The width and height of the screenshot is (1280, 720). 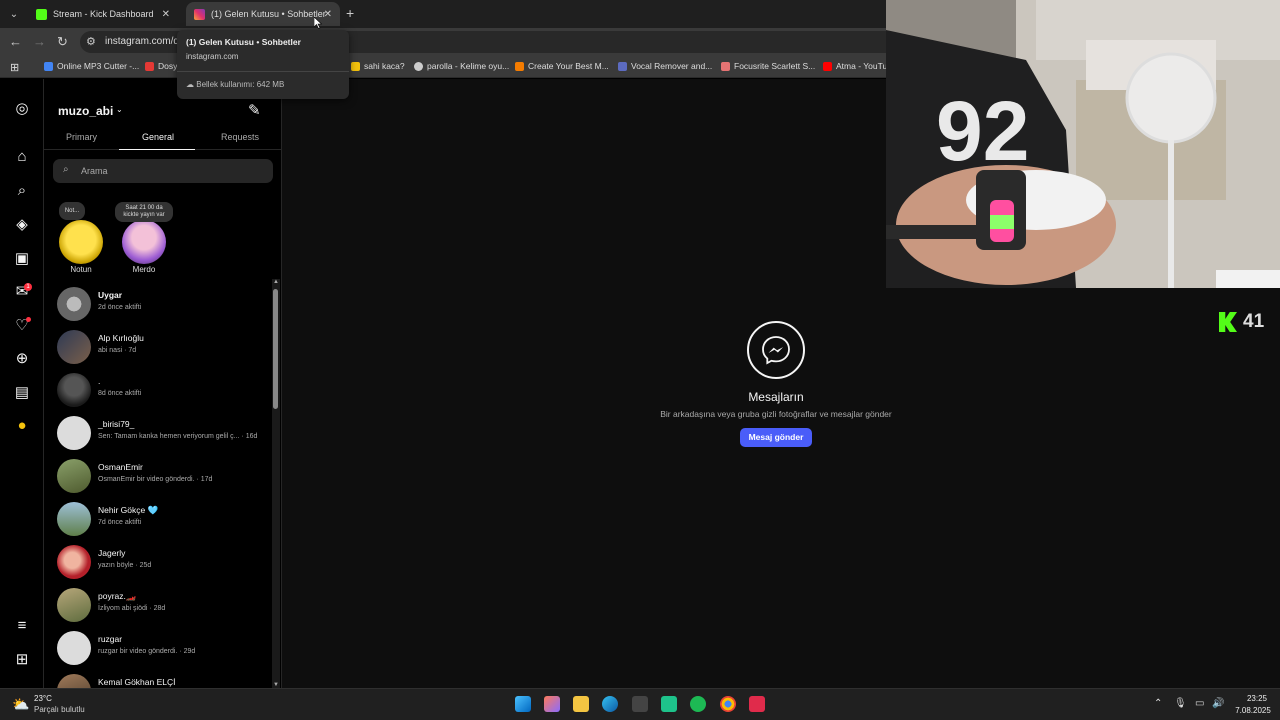 I want to click on explore-icon: ◈, so click(x=22, y=225).